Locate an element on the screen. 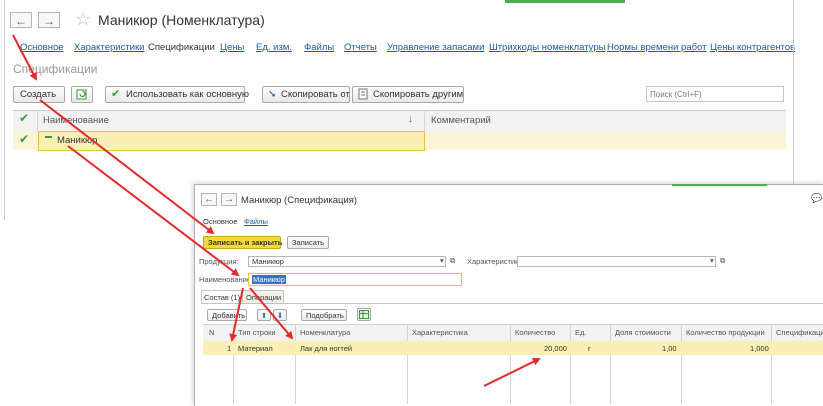  arrow-to-create is located at coordinates (24, 57).